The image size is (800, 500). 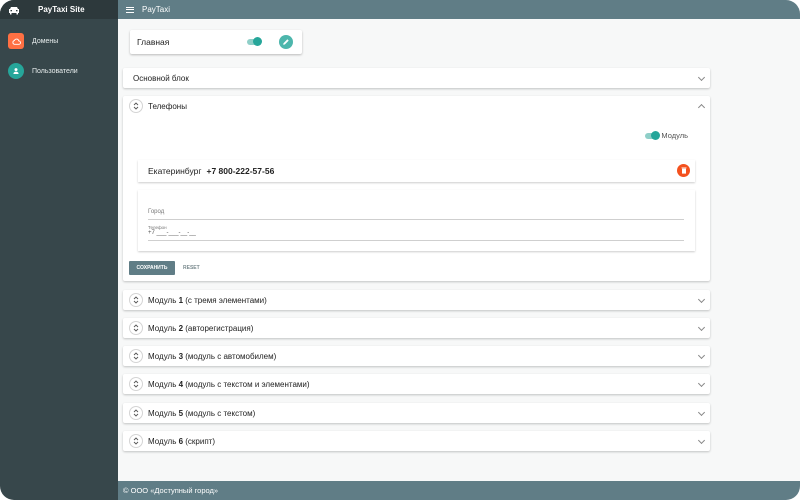 I want to click on sidebar: PayTaxi Site Домены Пользователи, so click(x=59, y=250).